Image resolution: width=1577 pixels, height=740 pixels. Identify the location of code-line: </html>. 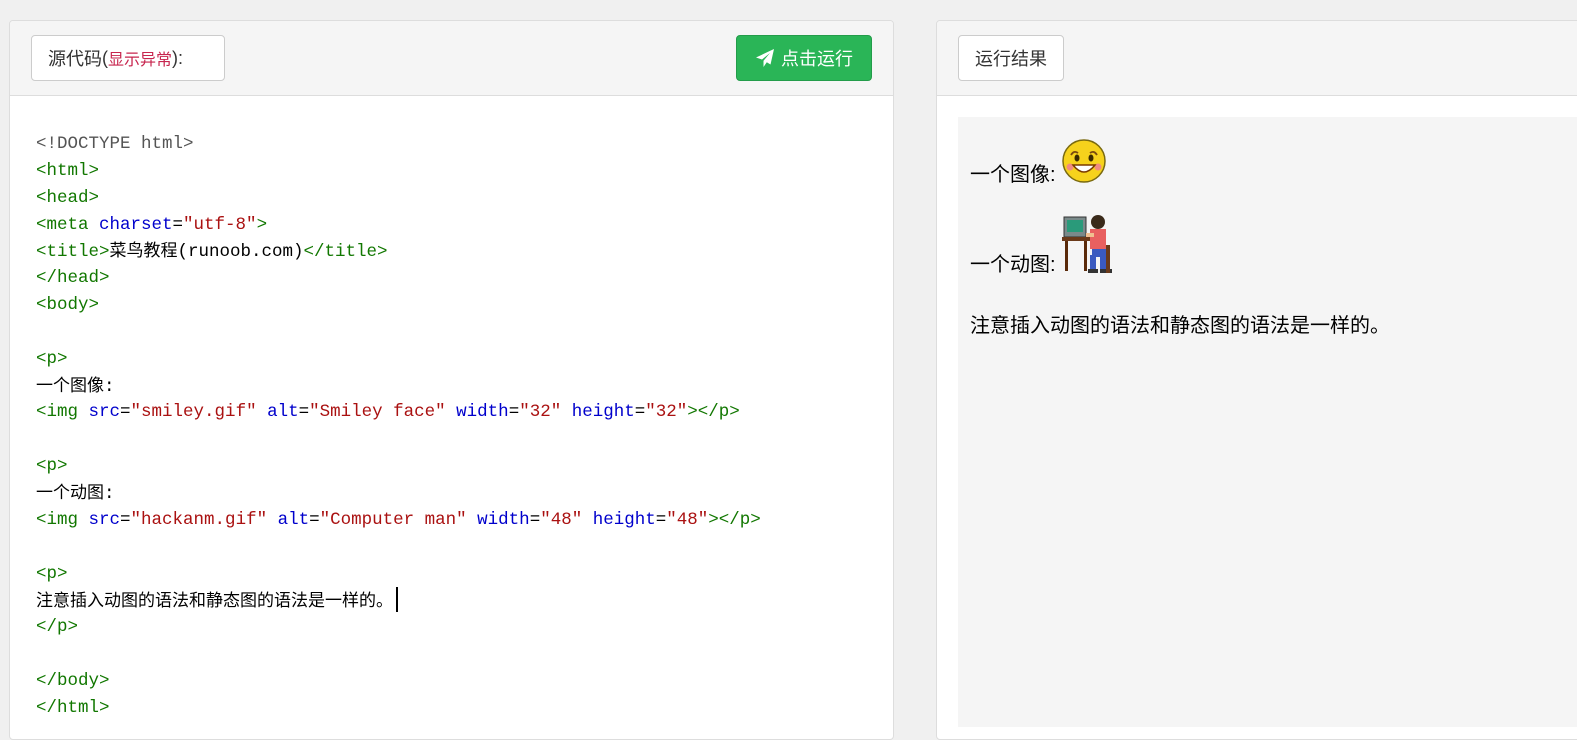
(464, 708).